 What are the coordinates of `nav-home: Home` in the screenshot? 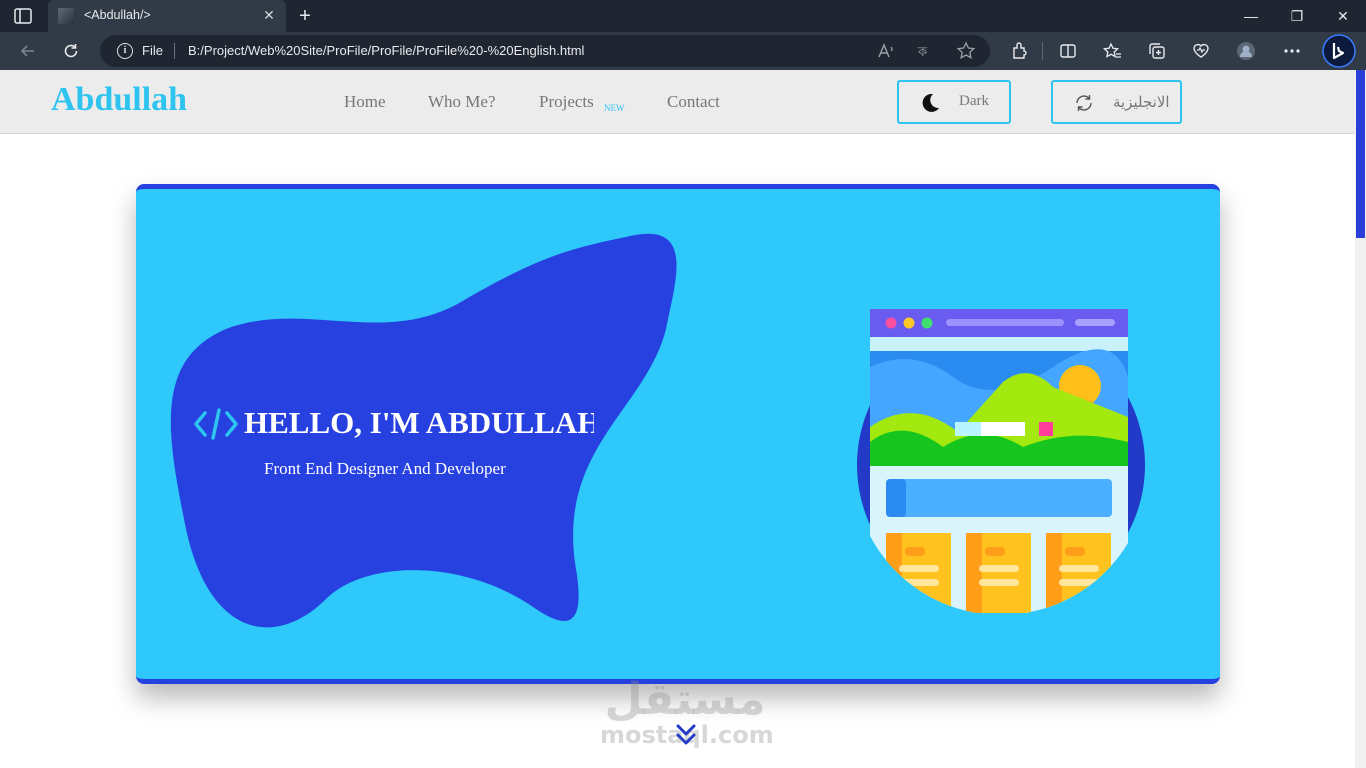 It's located at (365, 102).